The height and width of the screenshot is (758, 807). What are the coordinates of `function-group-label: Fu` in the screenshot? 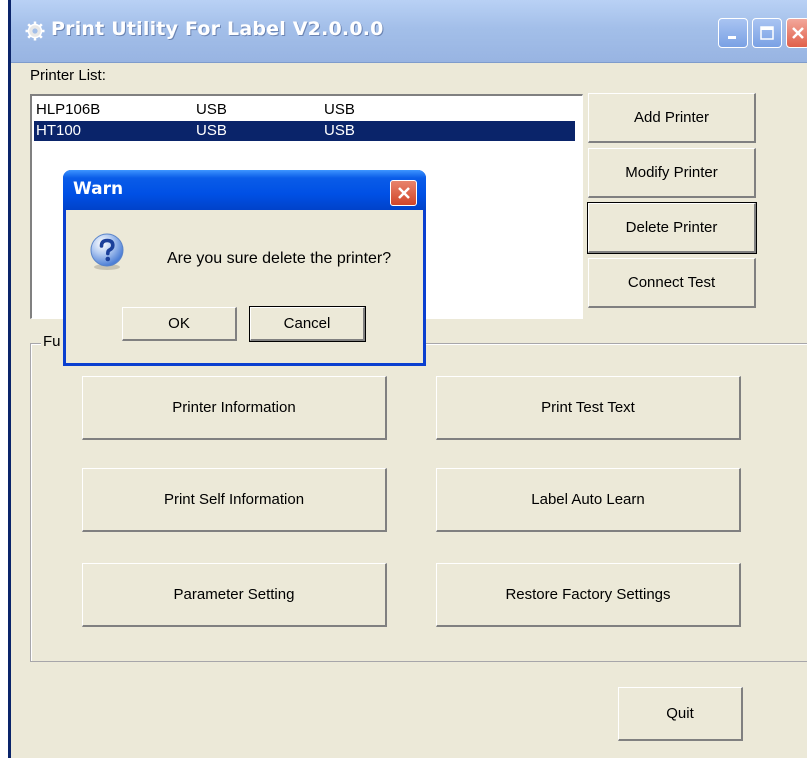 It's located at (52, 341).